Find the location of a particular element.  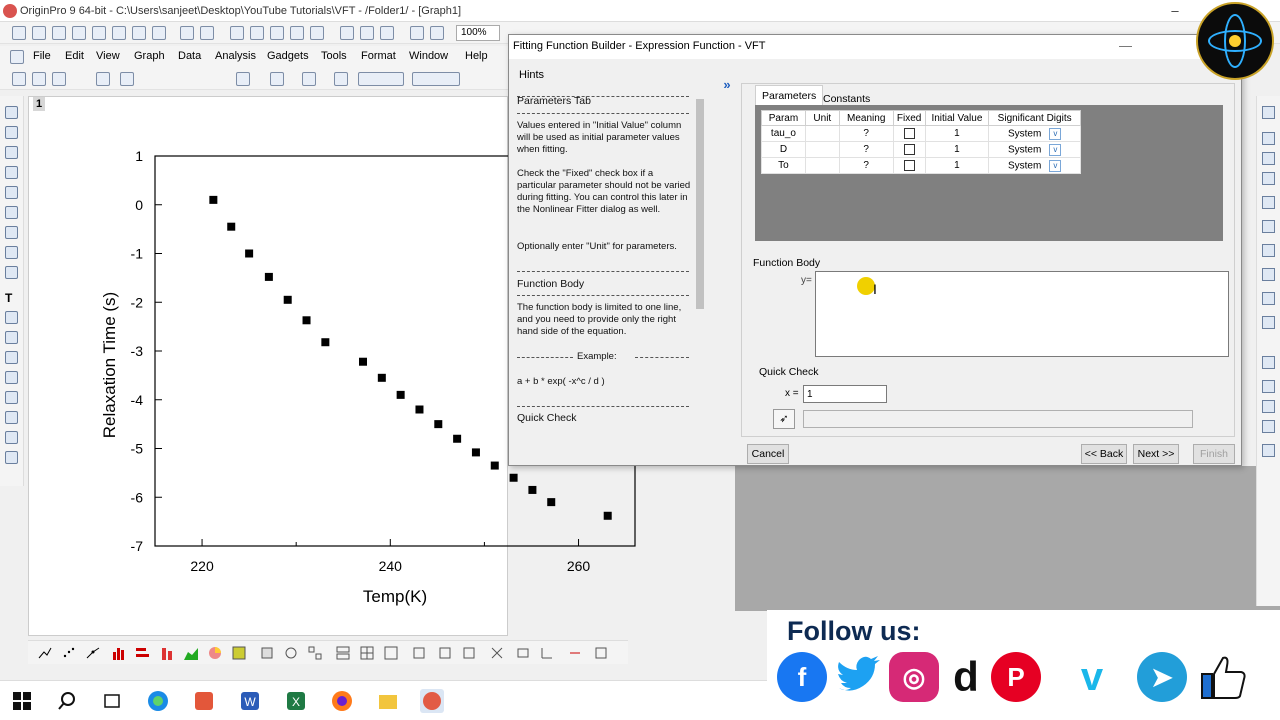

table-row: To ? 1 System v is located at coordinates (921, 165).